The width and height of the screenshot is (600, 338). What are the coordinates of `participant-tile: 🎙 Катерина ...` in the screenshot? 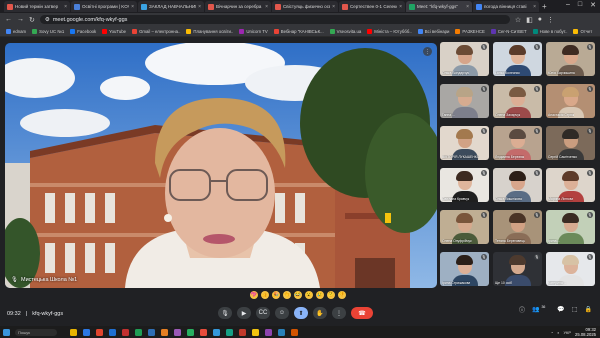 It's located at (570, 269).